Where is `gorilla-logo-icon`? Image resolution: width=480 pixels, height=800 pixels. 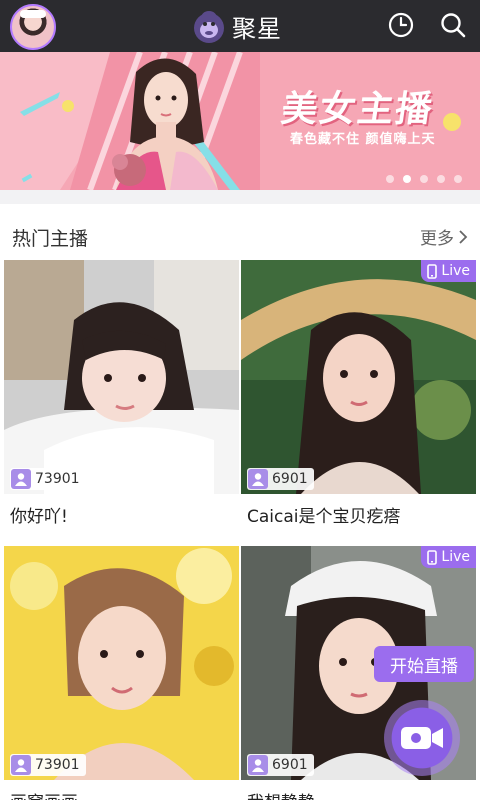 gorilla-logo-icon is located at coordinates (209, 26).